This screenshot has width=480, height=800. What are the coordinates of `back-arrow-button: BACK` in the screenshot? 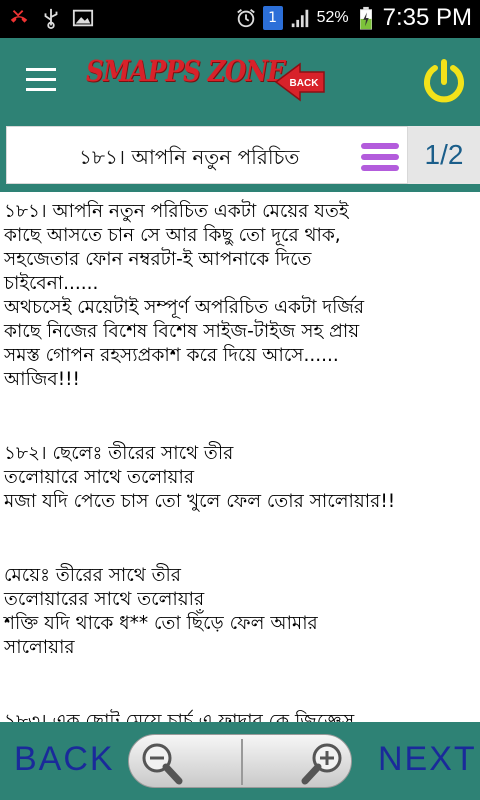 It's located at (300, 82).